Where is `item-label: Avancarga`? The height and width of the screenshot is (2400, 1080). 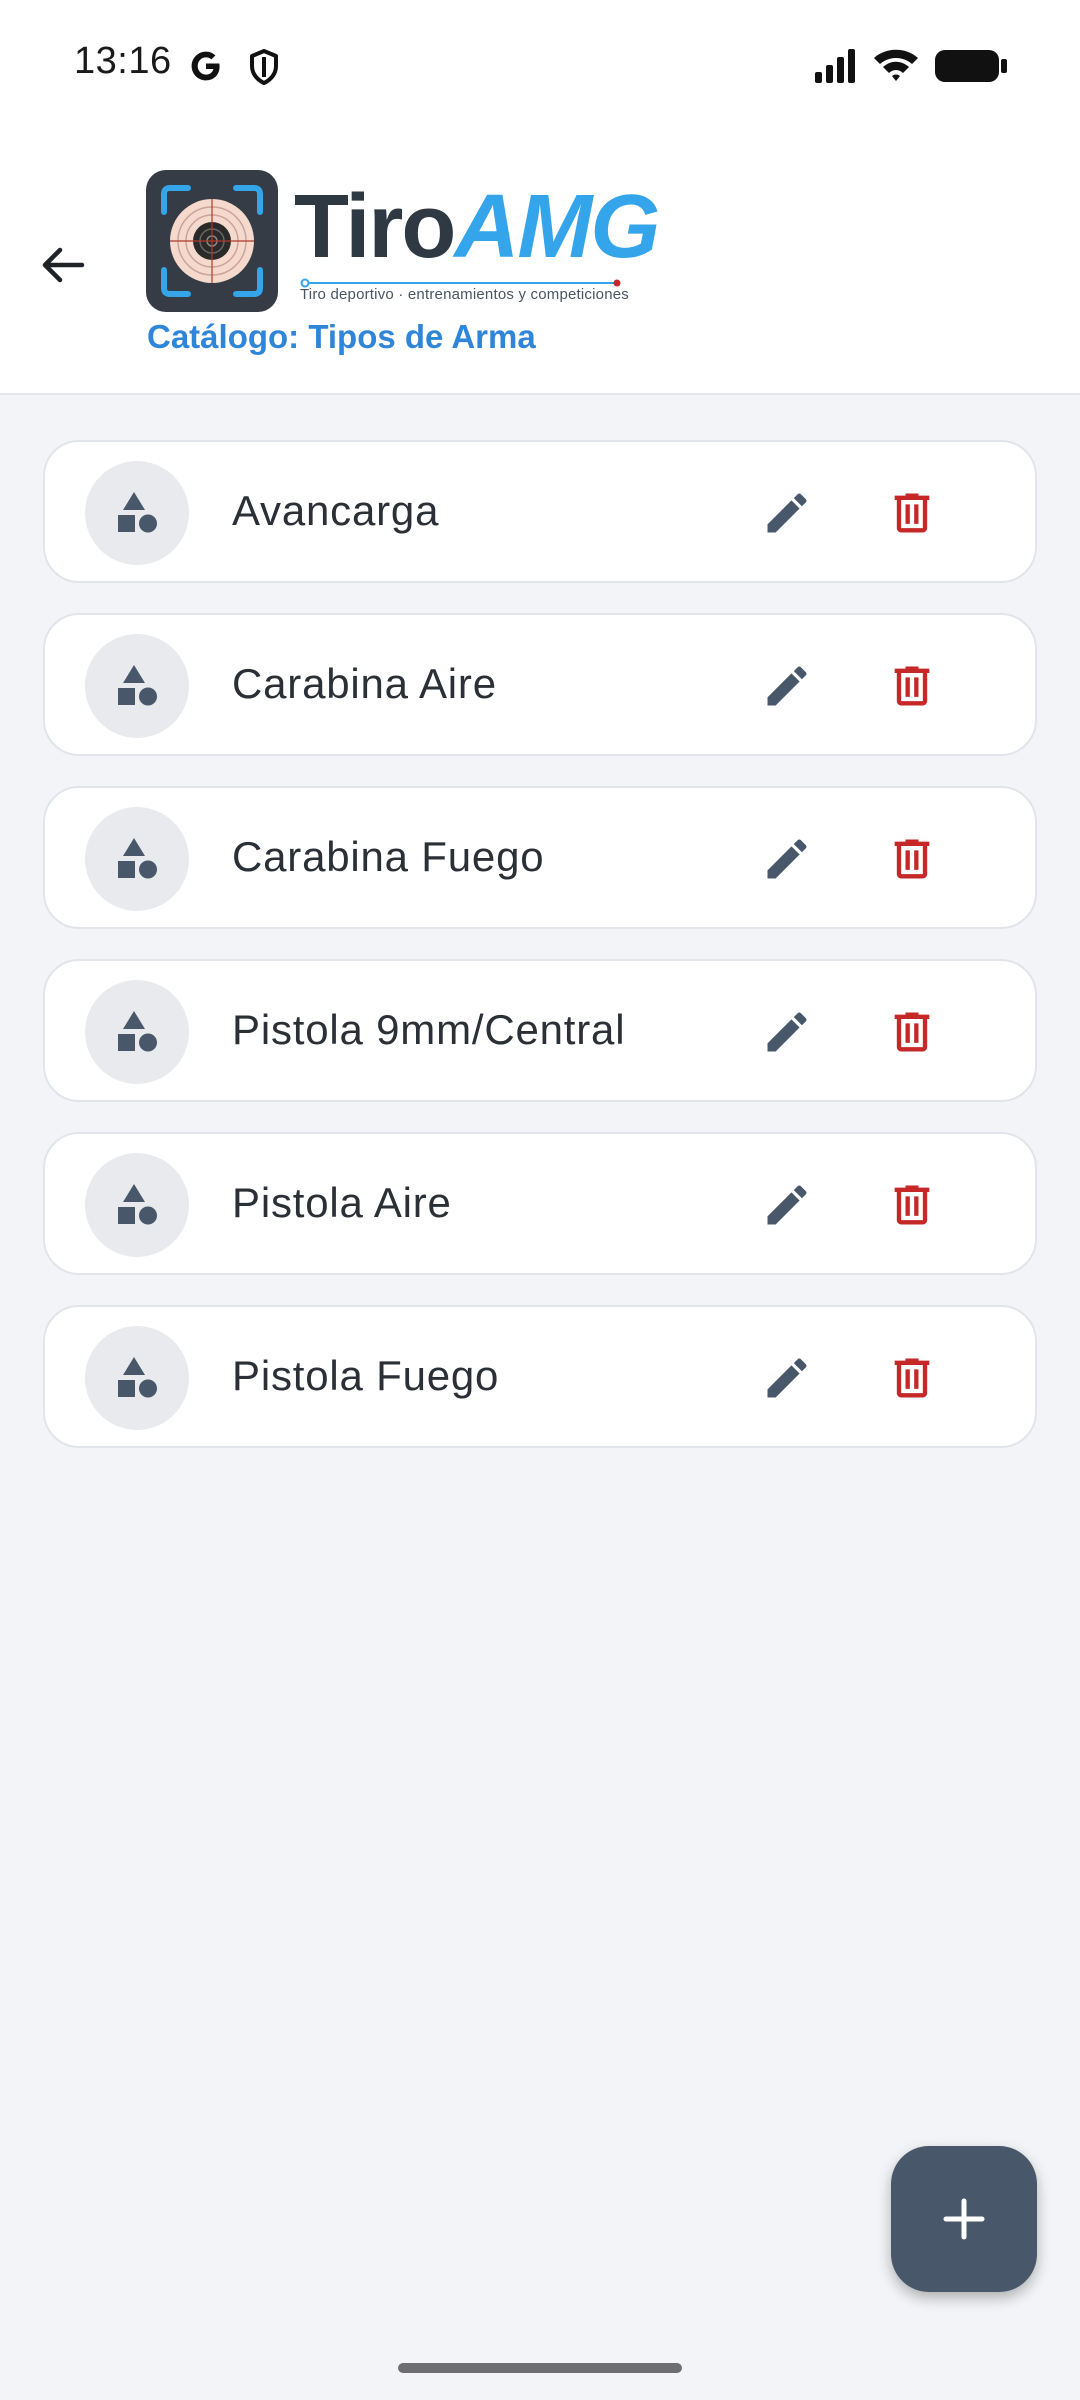 item-label: Avancarga is located at coordinates (336, 510).